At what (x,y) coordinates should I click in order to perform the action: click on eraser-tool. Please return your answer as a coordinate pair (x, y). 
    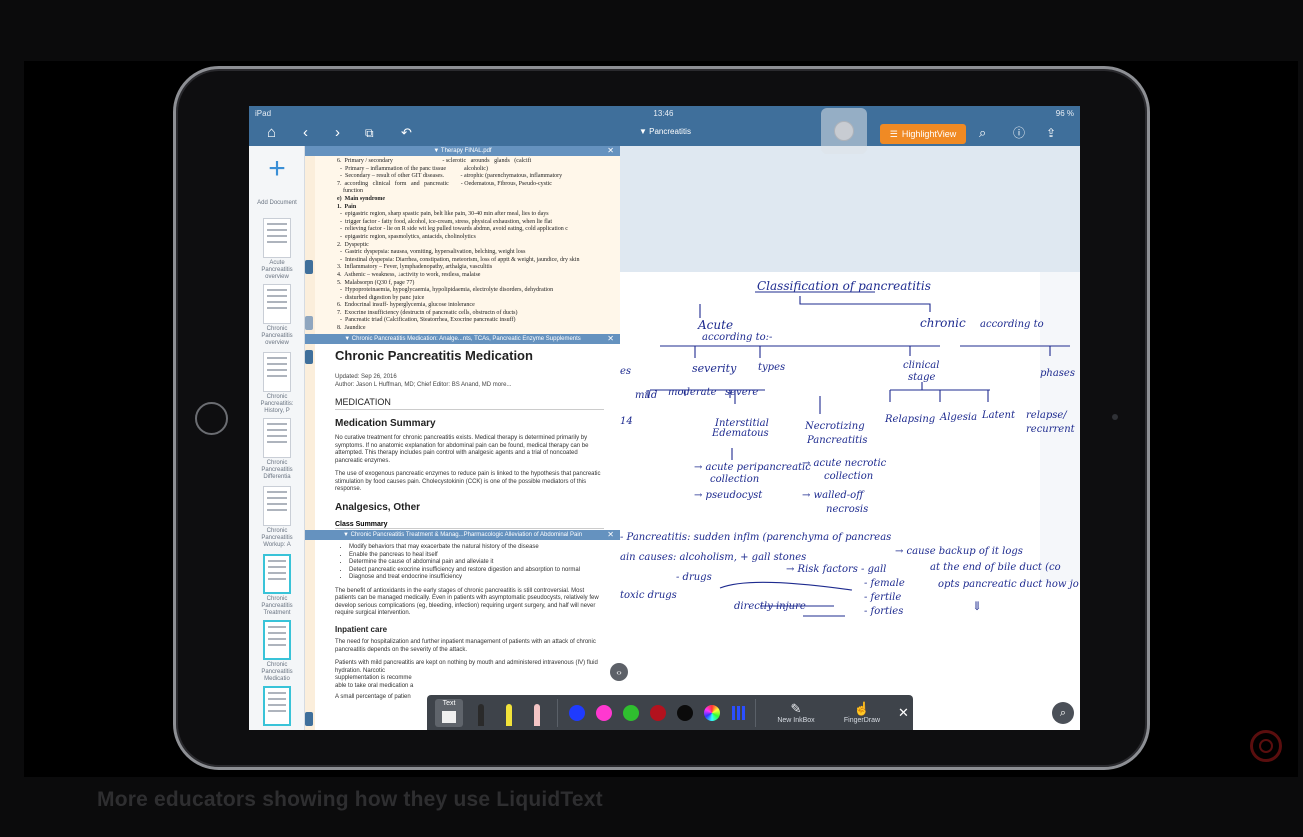
    Looking at the image, I should click on (537, 713).